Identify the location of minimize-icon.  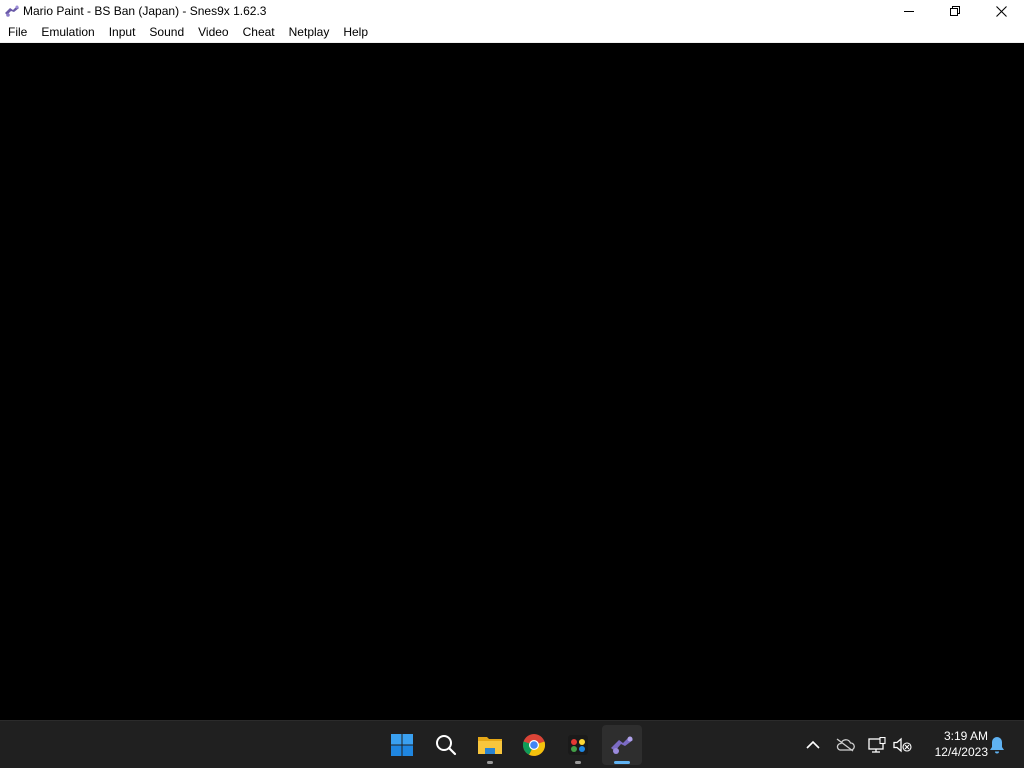
(909, 11).